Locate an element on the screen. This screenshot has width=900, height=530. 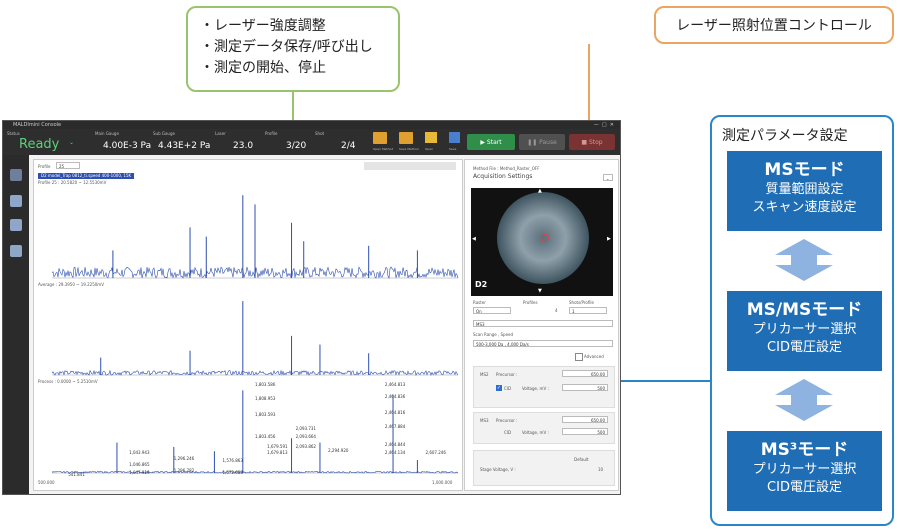
window-title: MALDImini Console is located at coordinates (37, 125).